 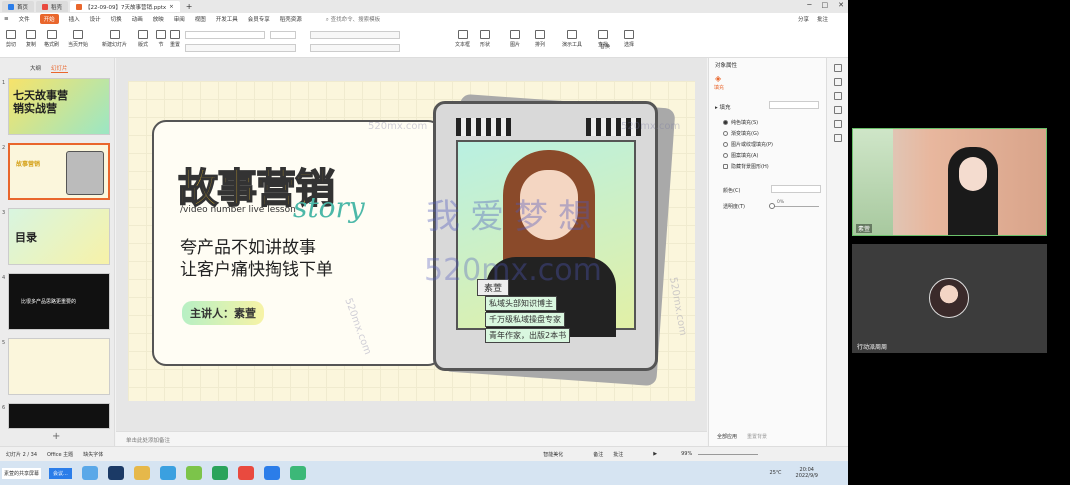 I want to click on share-button: 分享, so click(x=803, y=19).